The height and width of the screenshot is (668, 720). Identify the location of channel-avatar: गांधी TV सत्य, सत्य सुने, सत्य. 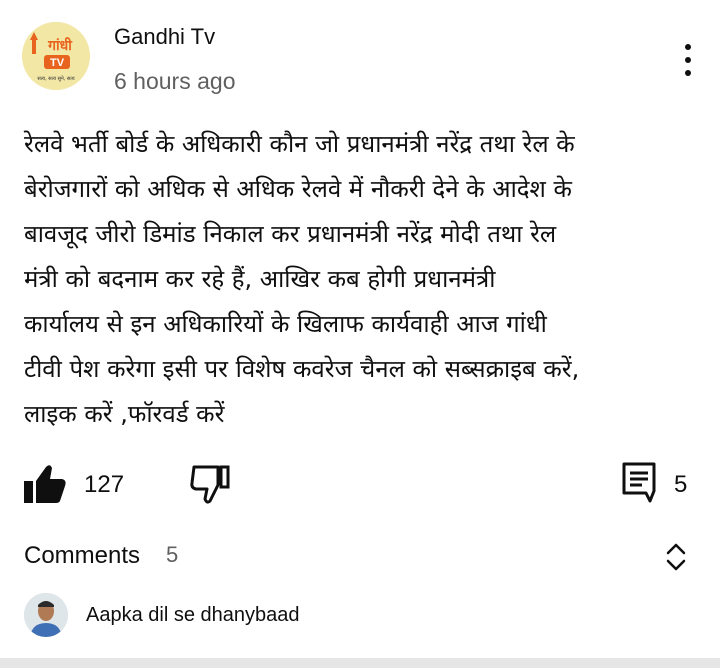
(56, 56).